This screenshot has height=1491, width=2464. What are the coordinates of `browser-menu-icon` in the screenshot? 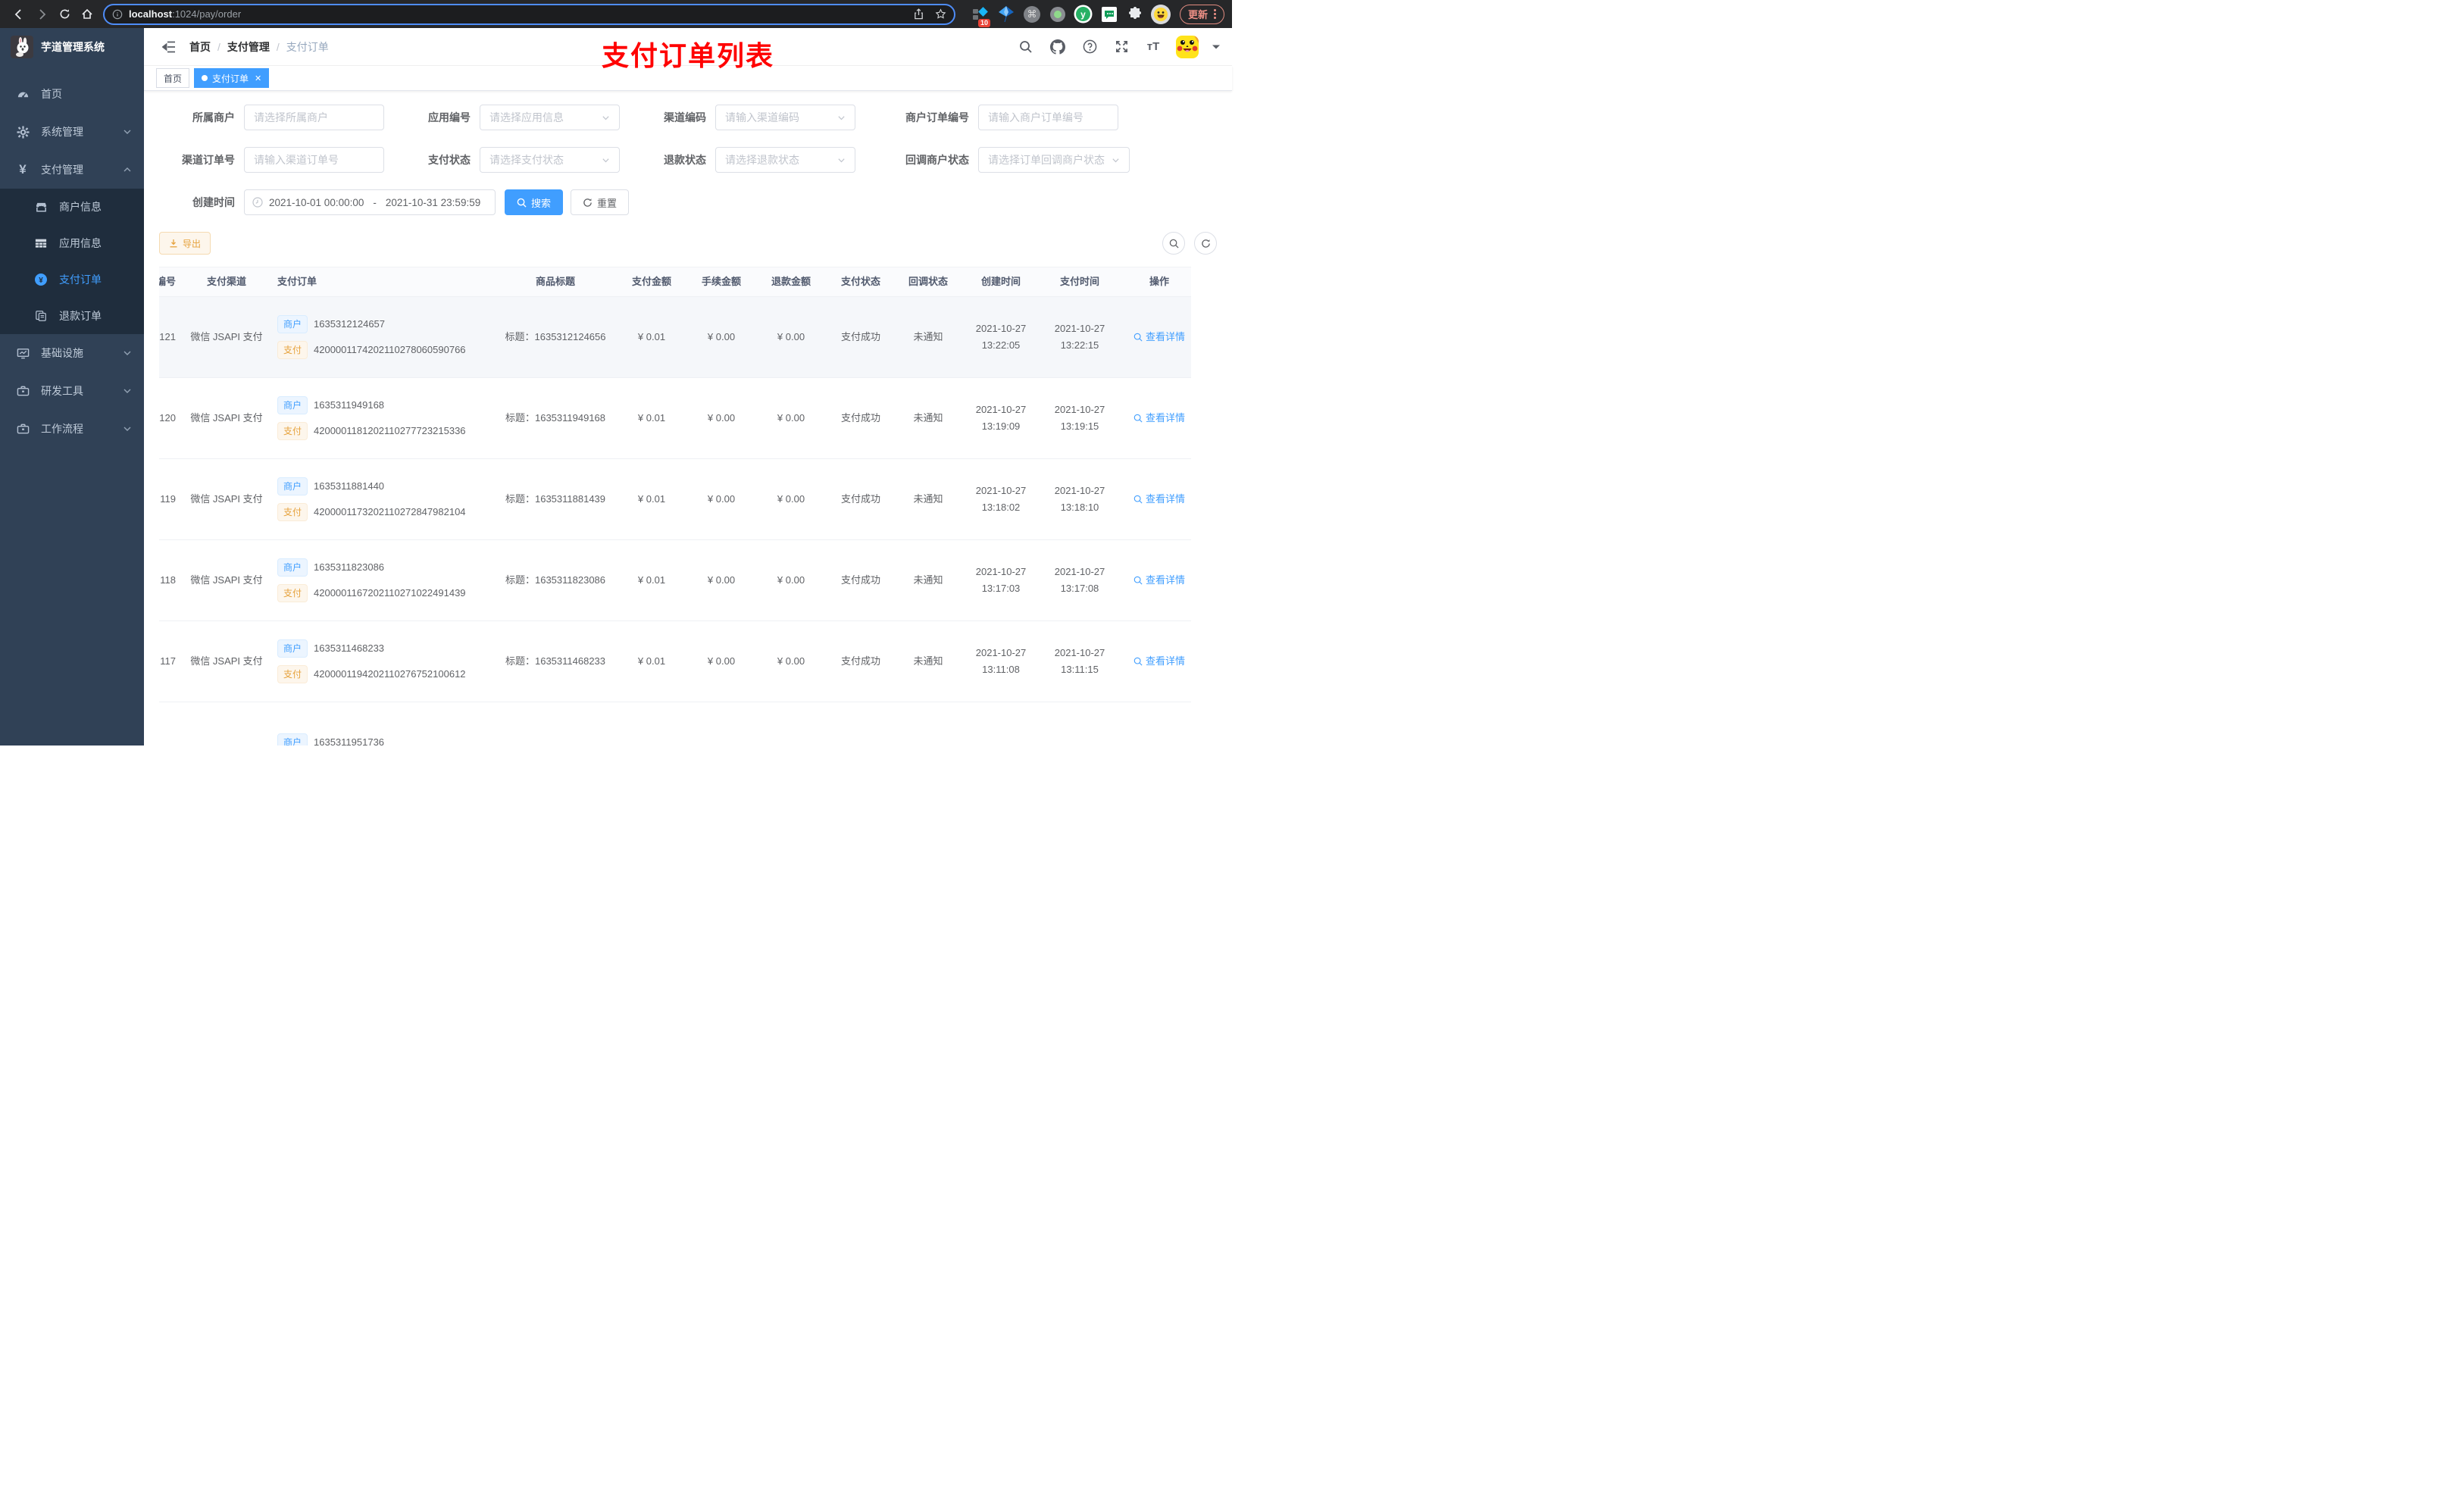 It's located at (1215, 14).